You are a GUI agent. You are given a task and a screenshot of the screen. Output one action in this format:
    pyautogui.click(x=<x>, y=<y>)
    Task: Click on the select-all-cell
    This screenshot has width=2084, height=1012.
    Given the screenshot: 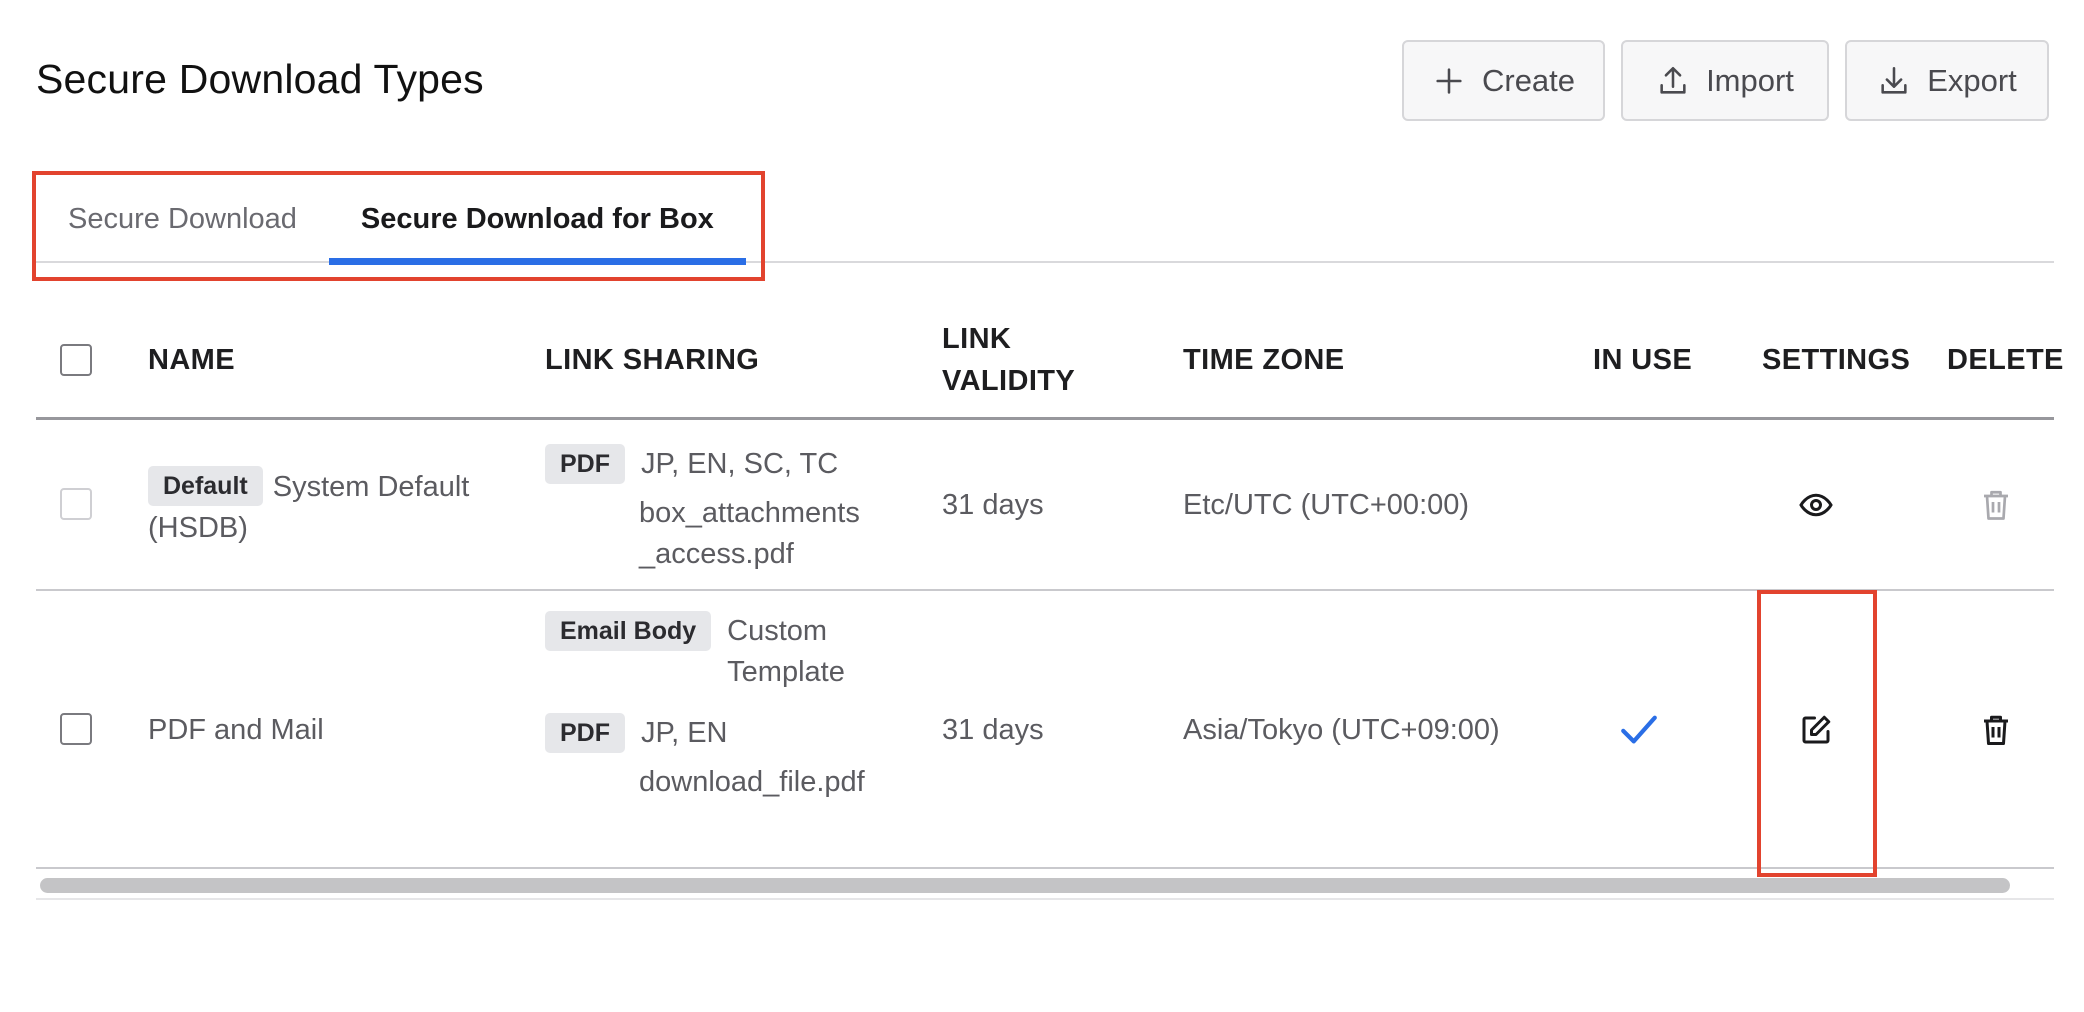 What is the action you would take?
    pyautogui.click(x=76, y=360)
    